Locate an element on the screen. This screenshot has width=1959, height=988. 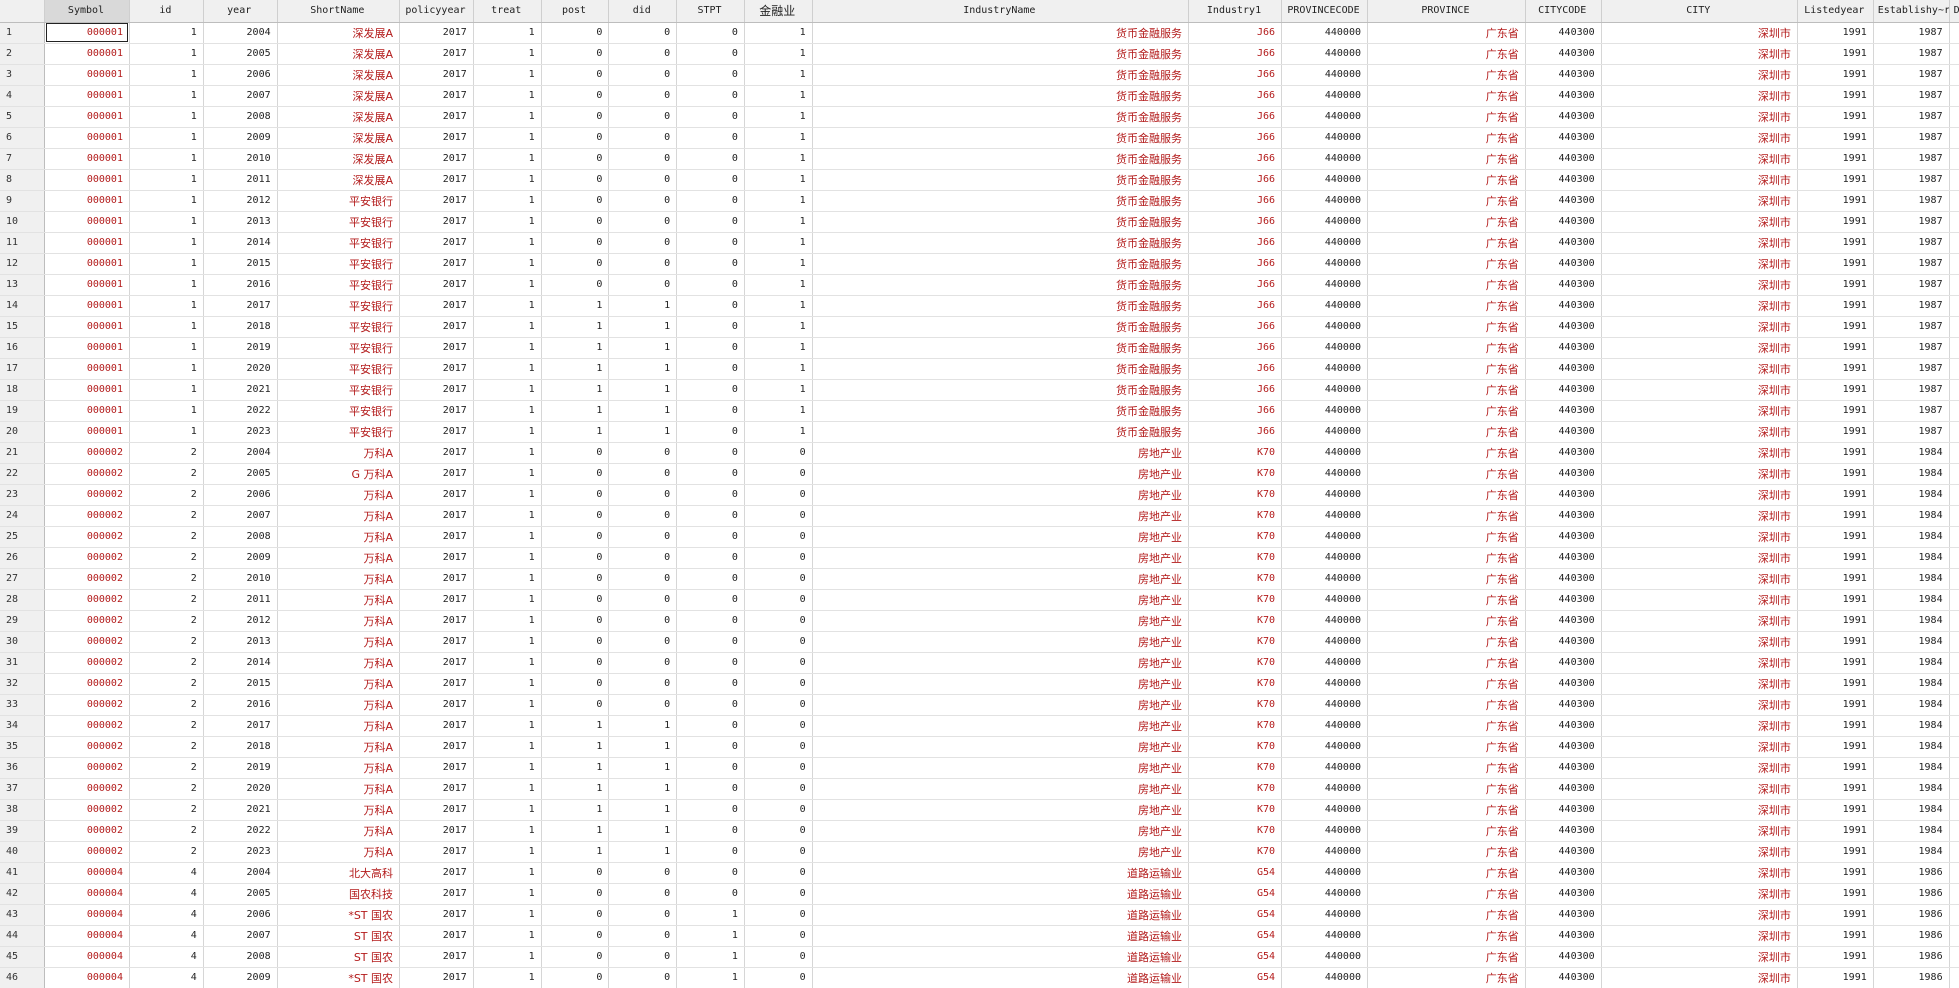
cell-id: 2 is located at coordinates (166, 831).